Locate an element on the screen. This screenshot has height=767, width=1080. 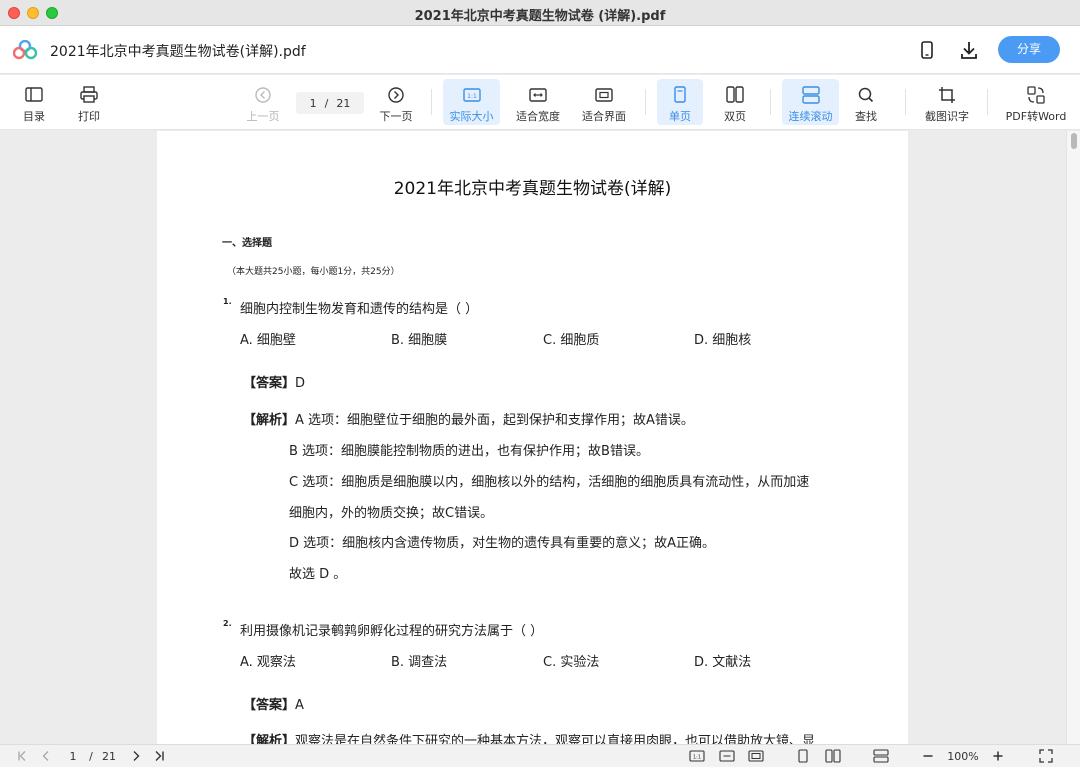
continuous-scroll-button: 连续滚动 is located at coordinates (810, 102).